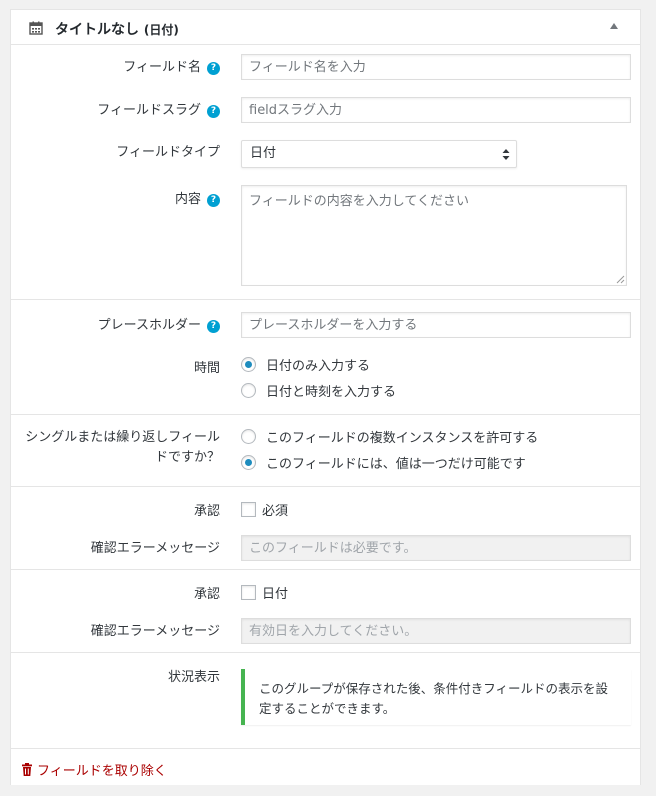  What do you see at coordinates (436, 325) in the screenshot?
I see `placeholder-input` at bounding box center [436, 325].